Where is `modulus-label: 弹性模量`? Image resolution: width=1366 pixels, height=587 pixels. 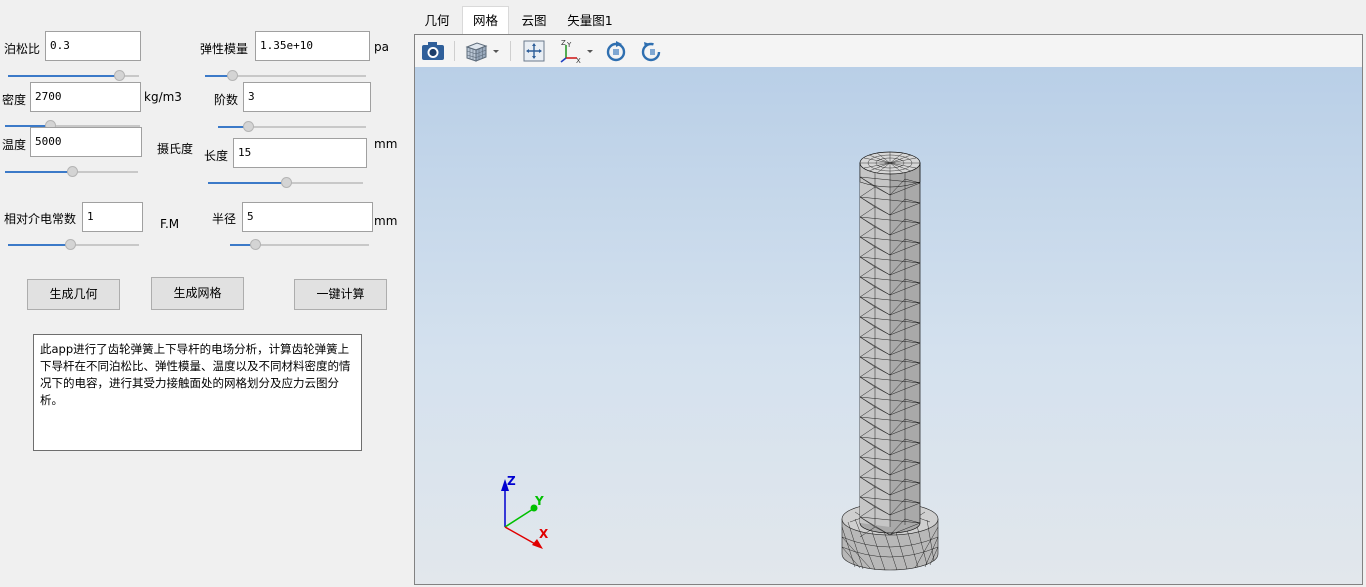
modulus-label: 弹性模量 is located at coordinates (224, 49).